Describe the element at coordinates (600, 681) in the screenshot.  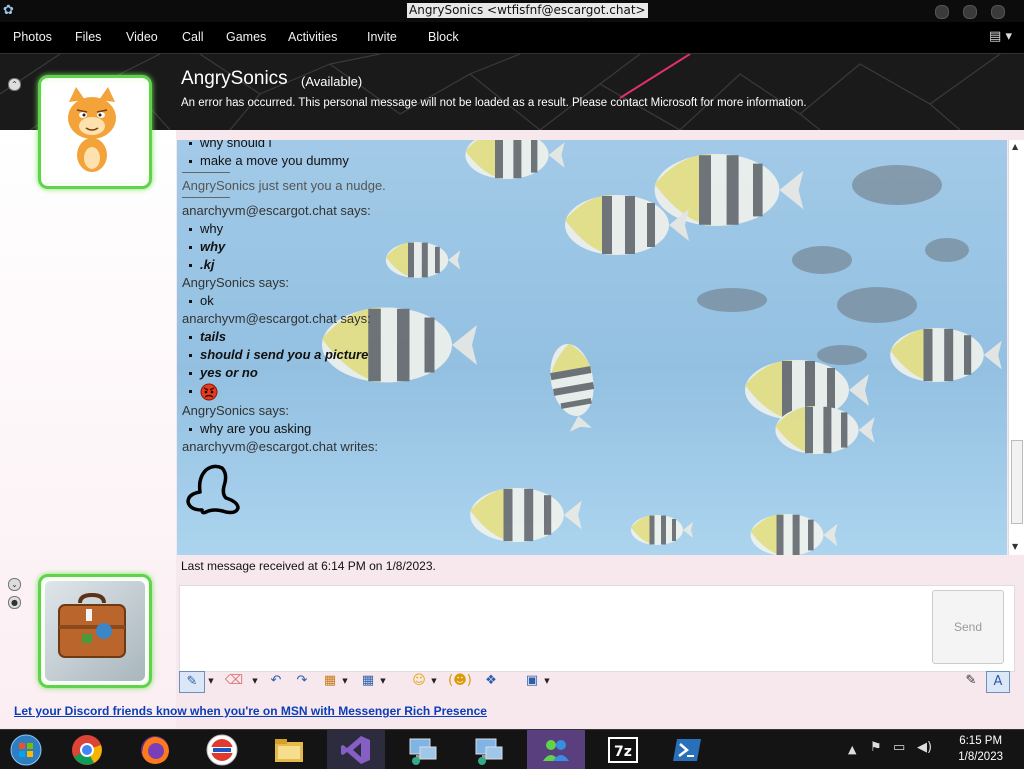
I see `formatting-toolbar: ✎ ▼ ⌫ ▼ ↶ ↷ ▦ ▼ ▦ ▼ ☺ ▼ (☻) ❖ ▣ ▼ ✎ A` at that location.